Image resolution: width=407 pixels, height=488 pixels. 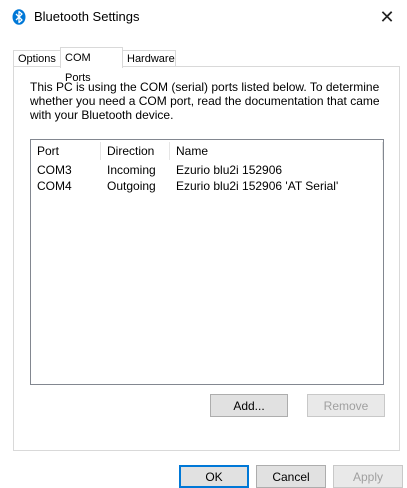 I want to click on tab-strip: Options COM Ports Hardware, so click(x=206, y=65).